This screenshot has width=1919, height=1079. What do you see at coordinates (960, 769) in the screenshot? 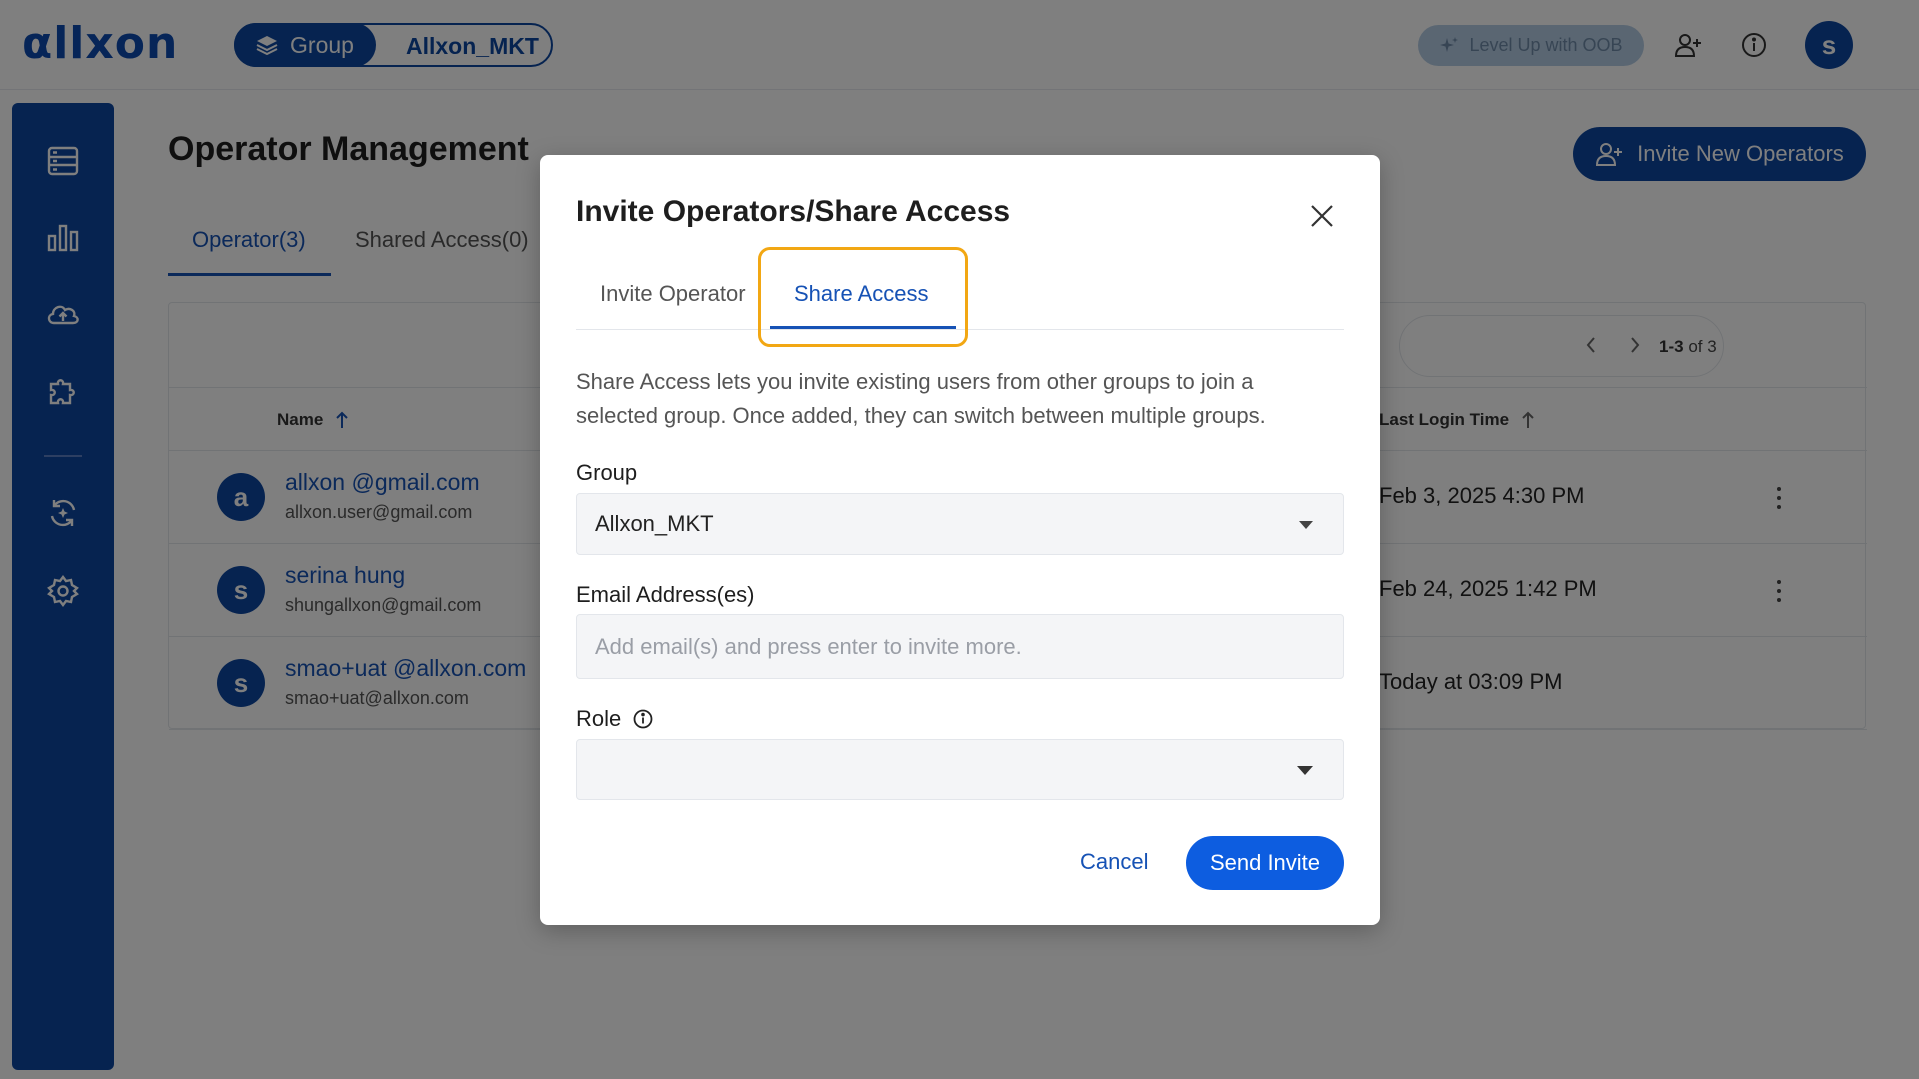
I see `role-select` at bounding box center [960, 769].